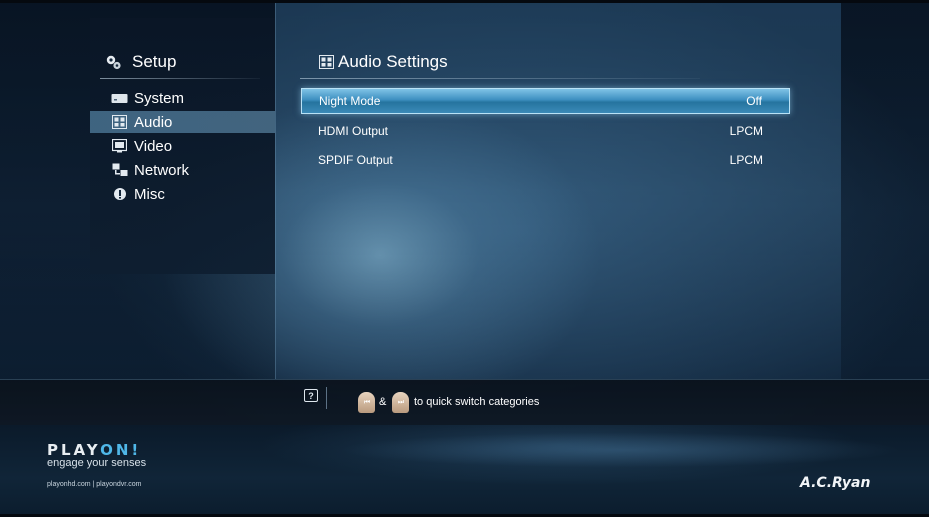  What do you see at coordinates (366, 402) in the screenshot?
I see `prev-button-icon: ⏮` at bounding box center [366, 402].